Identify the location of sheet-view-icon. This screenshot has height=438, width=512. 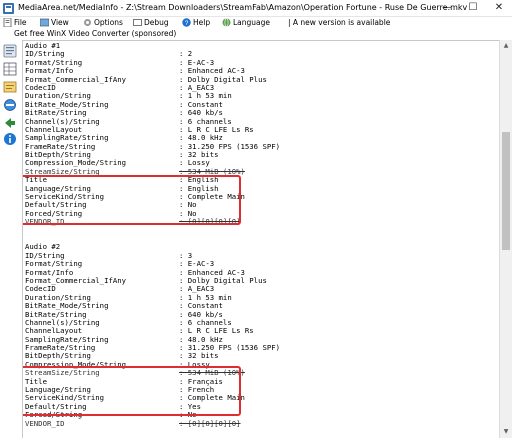
(10, 69).